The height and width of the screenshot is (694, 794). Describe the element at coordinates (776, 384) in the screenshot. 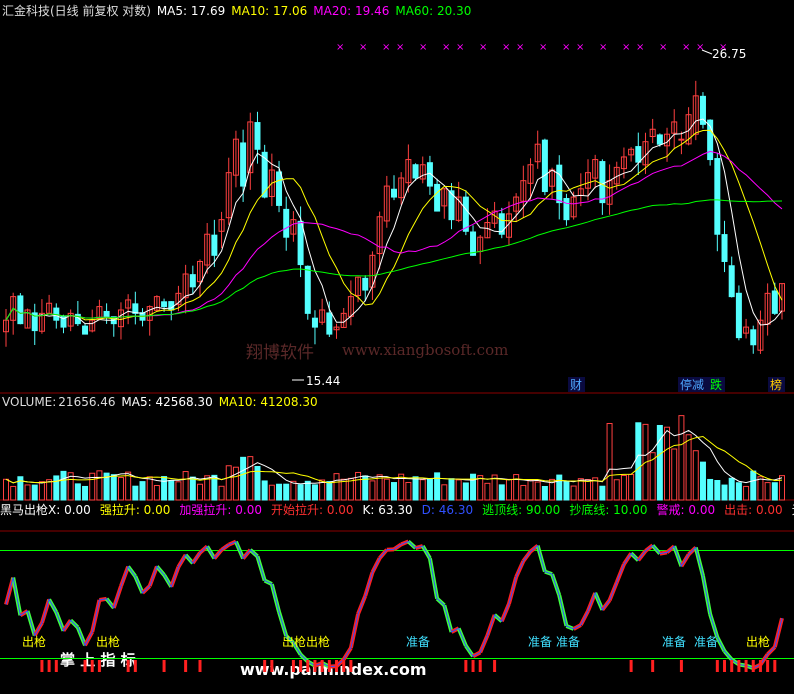

I see `event-tag: 榜` at that location.